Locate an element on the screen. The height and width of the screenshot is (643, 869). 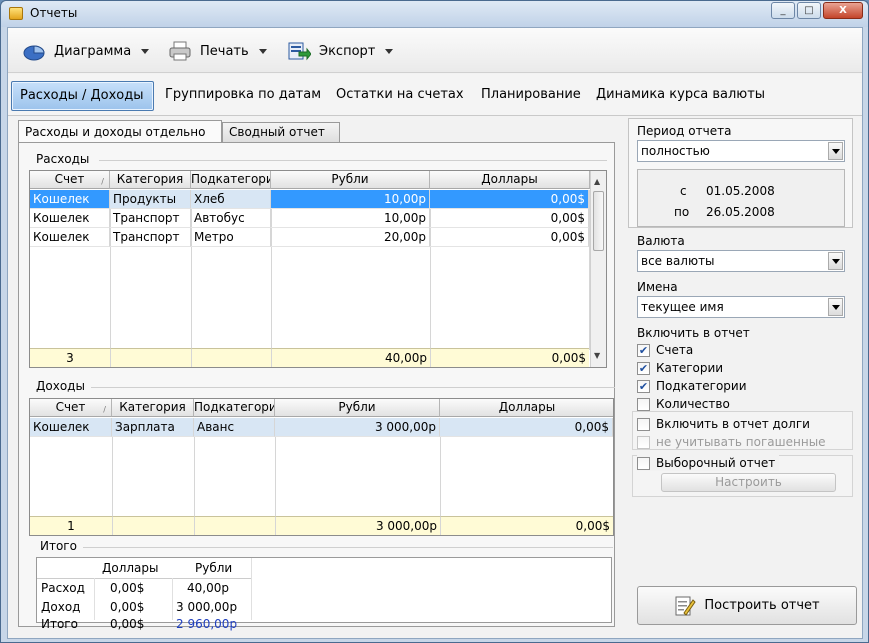
configure-button: Настроить is located at coordinates (748, 482).